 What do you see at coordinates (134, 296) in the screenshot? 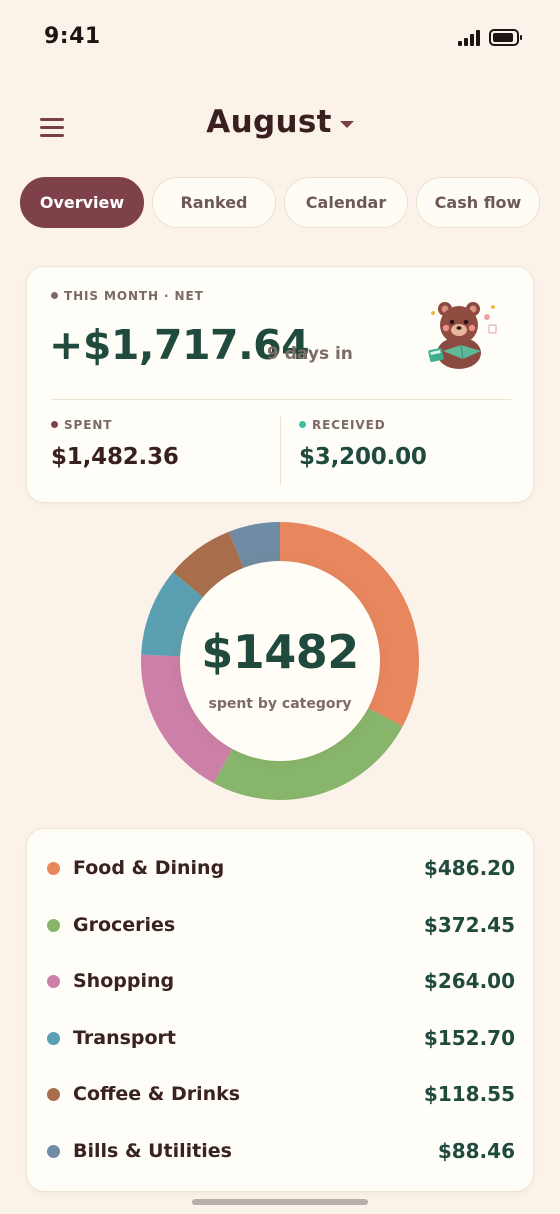
I see `net-label-text: THIS MONTH · NET` at bounding box center [134, 296].